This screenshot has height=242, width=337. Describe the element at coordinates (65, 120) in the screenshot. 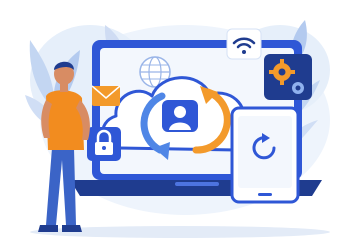

I see `shirt` at that location.